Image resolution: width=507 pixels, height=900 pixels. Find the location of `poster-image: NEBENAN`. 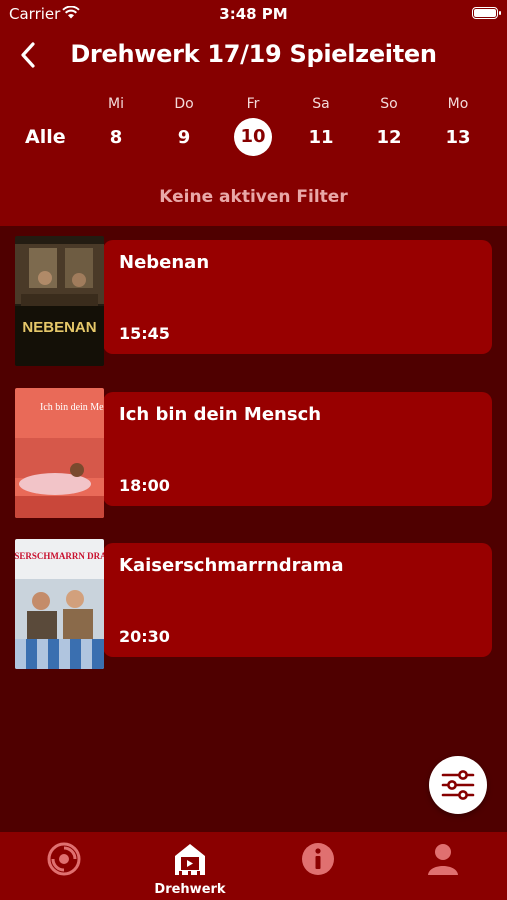

poster-image: NEBENAN is located at coordinates (59, 301).